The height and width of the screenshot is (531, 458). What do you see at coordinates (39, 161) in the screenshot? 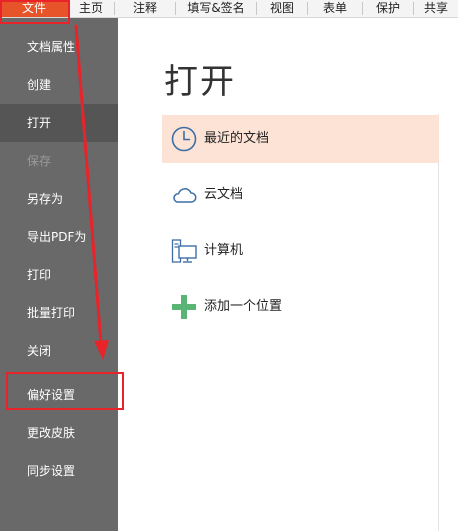
I see `sidebar-item-save: 保存` at bounding box center [39, 161].